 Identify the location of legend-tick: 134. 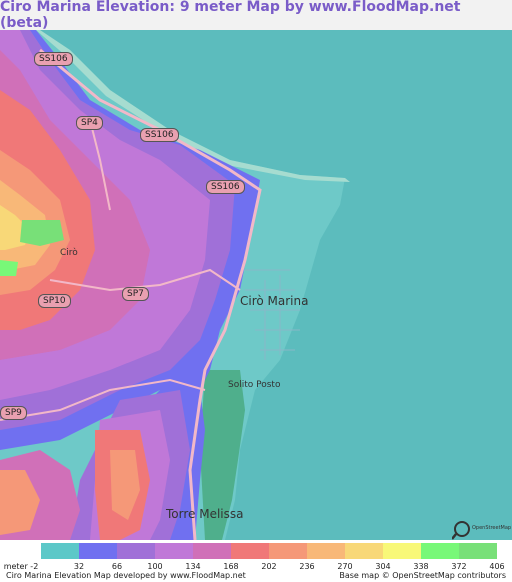
(193, 566).